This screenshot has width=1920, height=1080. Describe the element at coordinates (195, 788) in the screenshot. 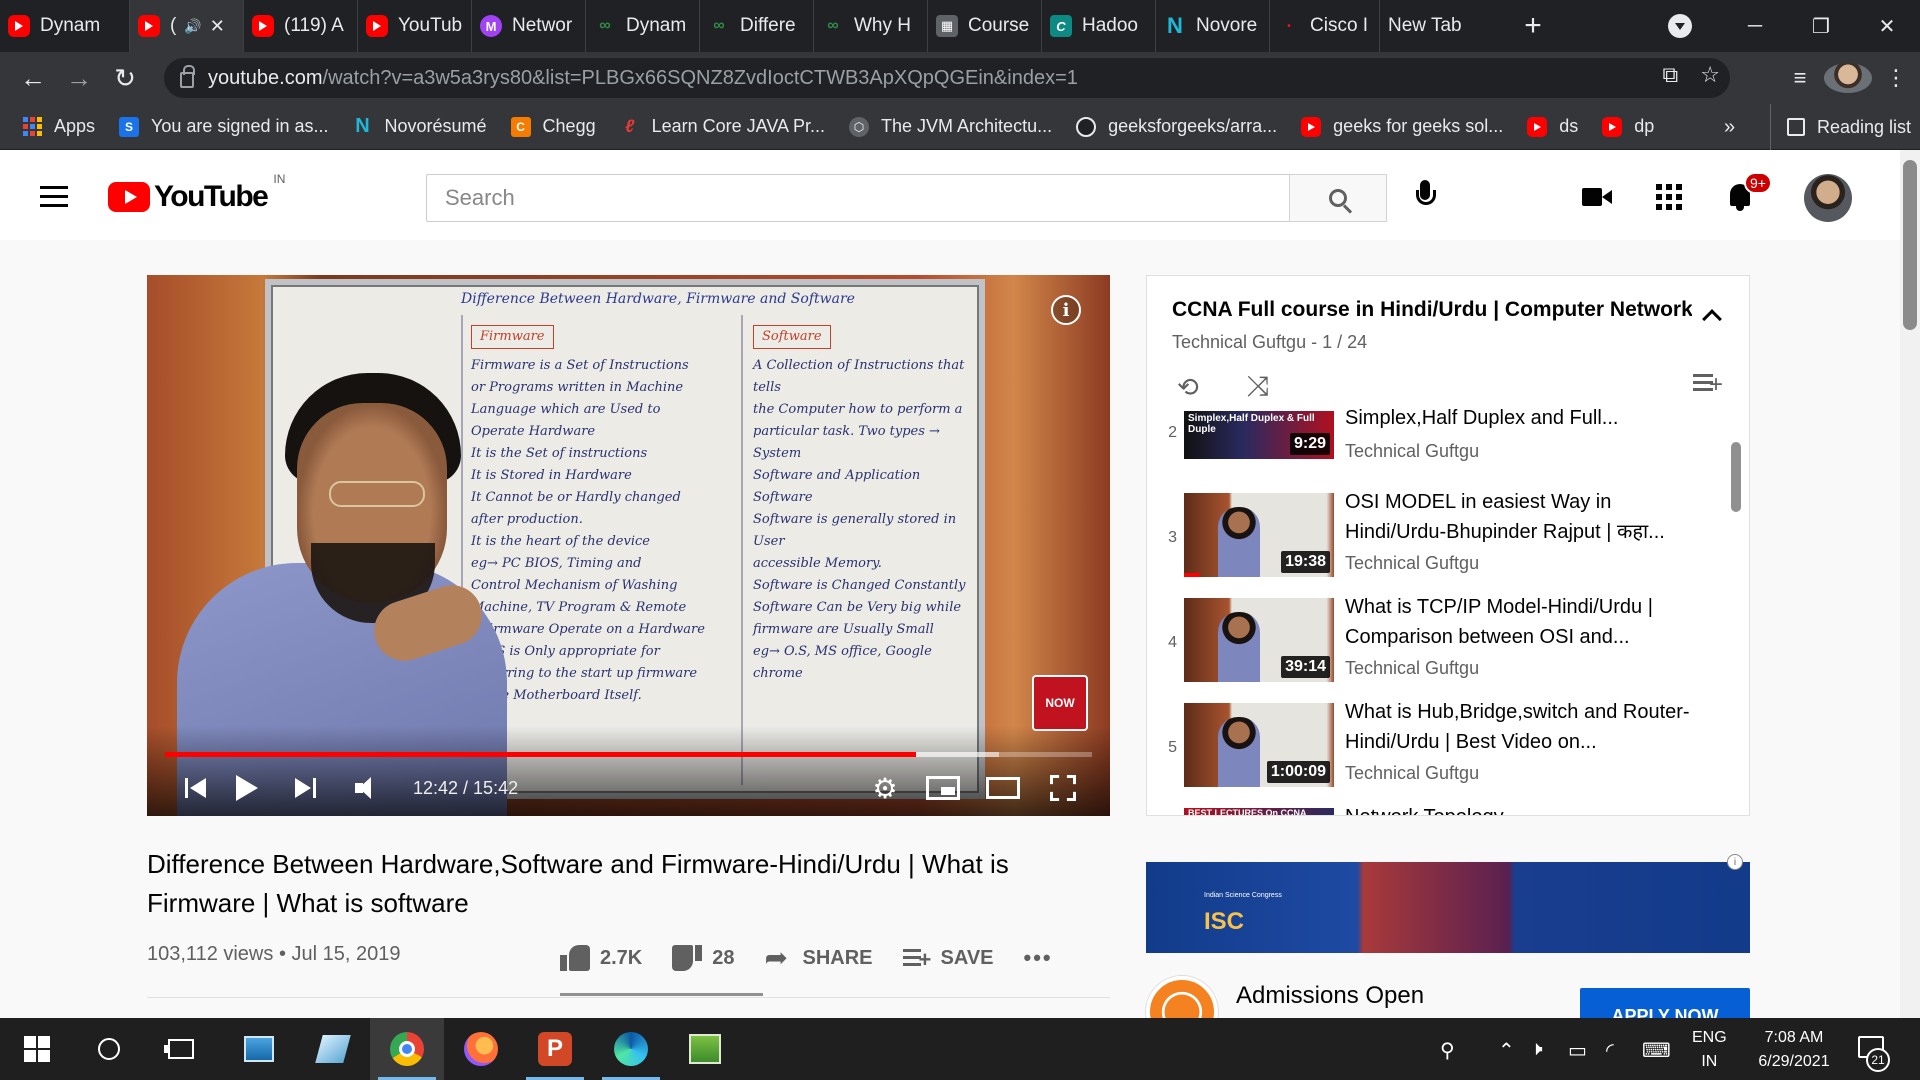

I see `previous-video-icon` at that location.